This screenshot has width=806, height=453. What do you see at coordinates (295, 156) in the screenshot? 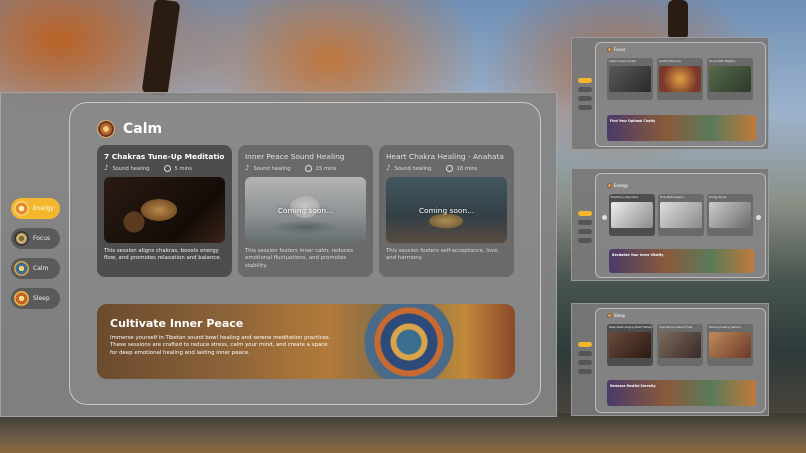
I see `card-title: Inner Peace Sound Healing` at bounding box center [295, 156].